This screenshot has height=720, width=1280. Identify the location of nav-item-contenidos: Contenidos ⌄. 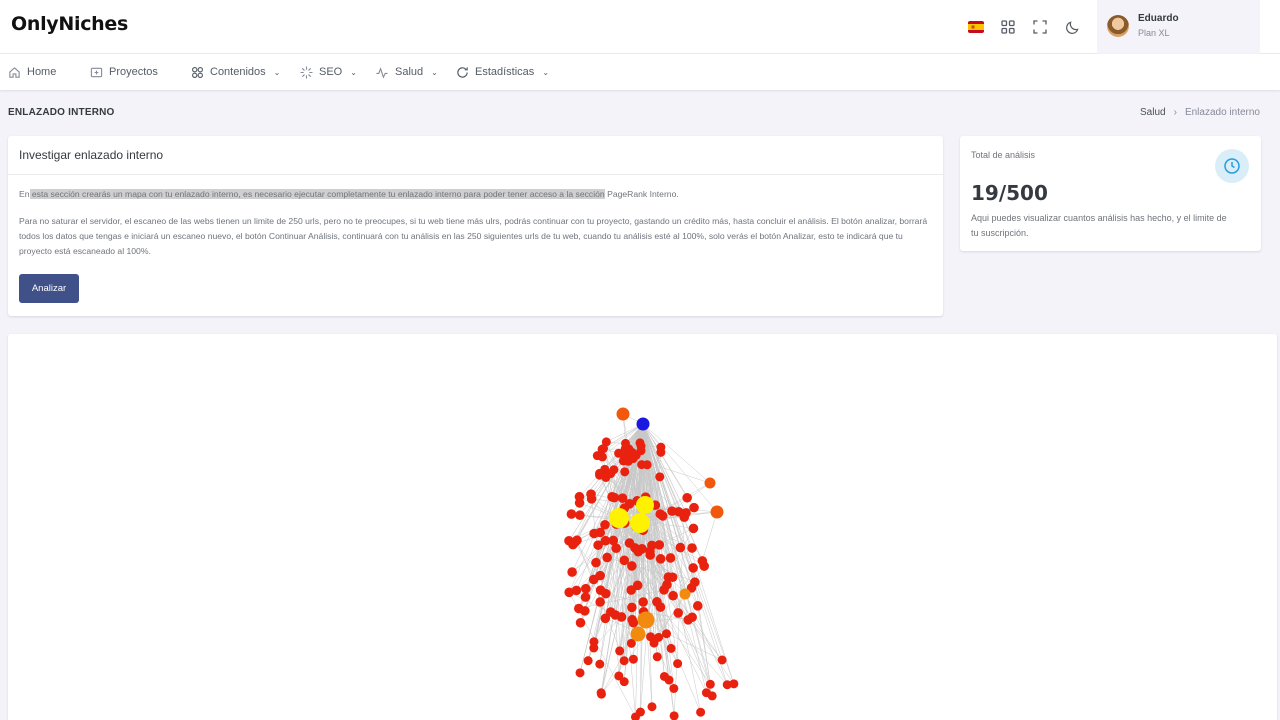
(235, 72).